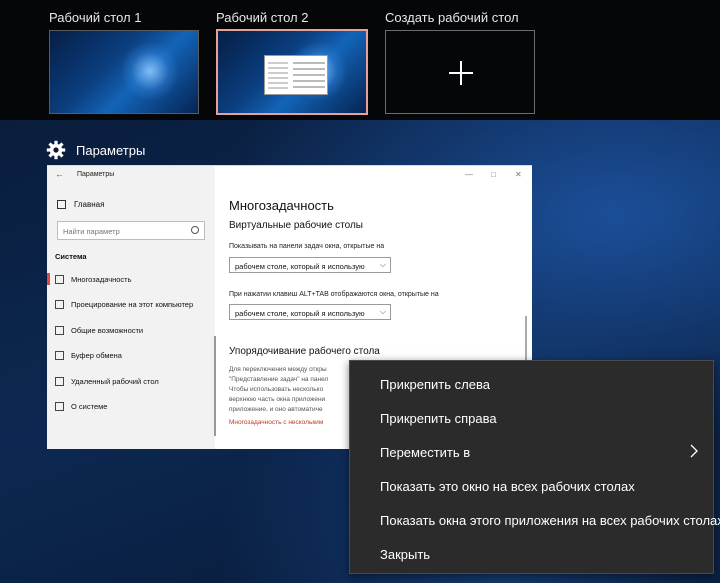 This screenshot has height=583, width=720. I want to click on desktop-1: Рабочий стол 1, so click(125, 60).